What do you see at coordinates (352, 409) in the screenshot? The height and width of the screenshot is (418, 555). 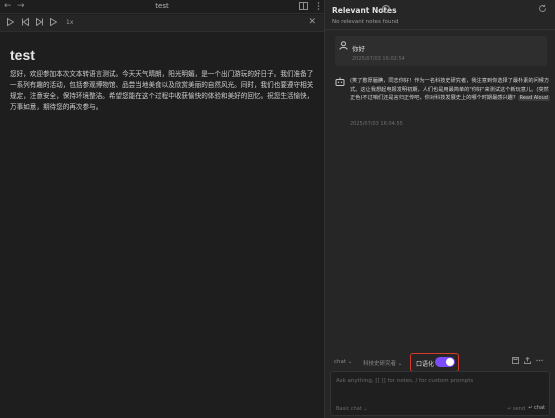 I see `chat-mode-select: Basic chat ⌄` at bounding box center [352, 409].